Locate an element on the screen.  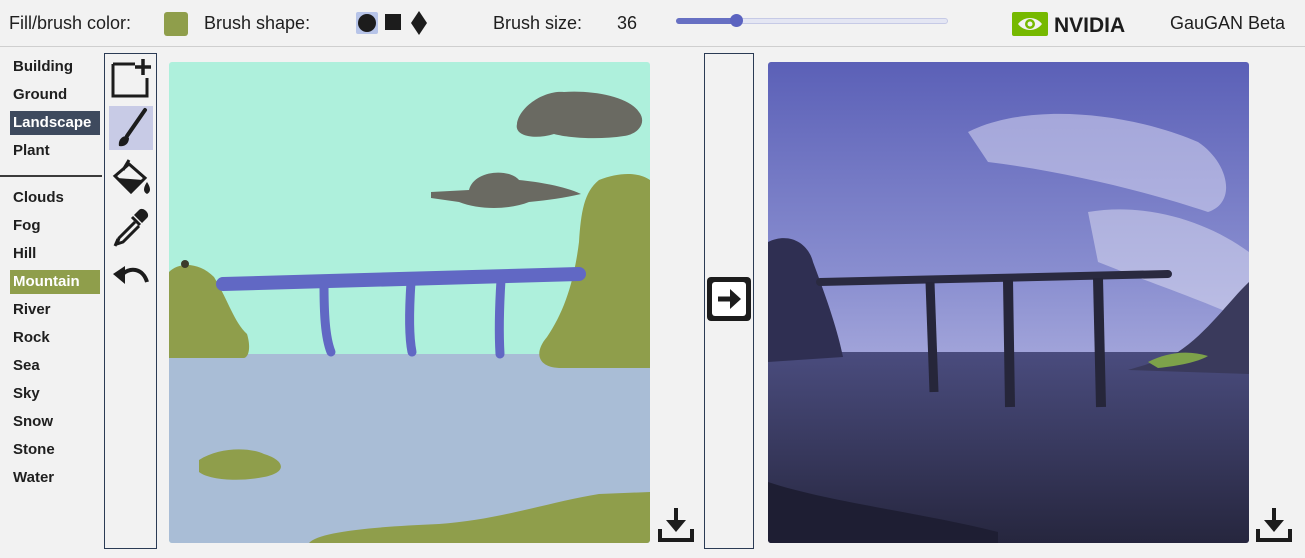
app-title: GauGAN Beta is located at coordinates (1228, 23).